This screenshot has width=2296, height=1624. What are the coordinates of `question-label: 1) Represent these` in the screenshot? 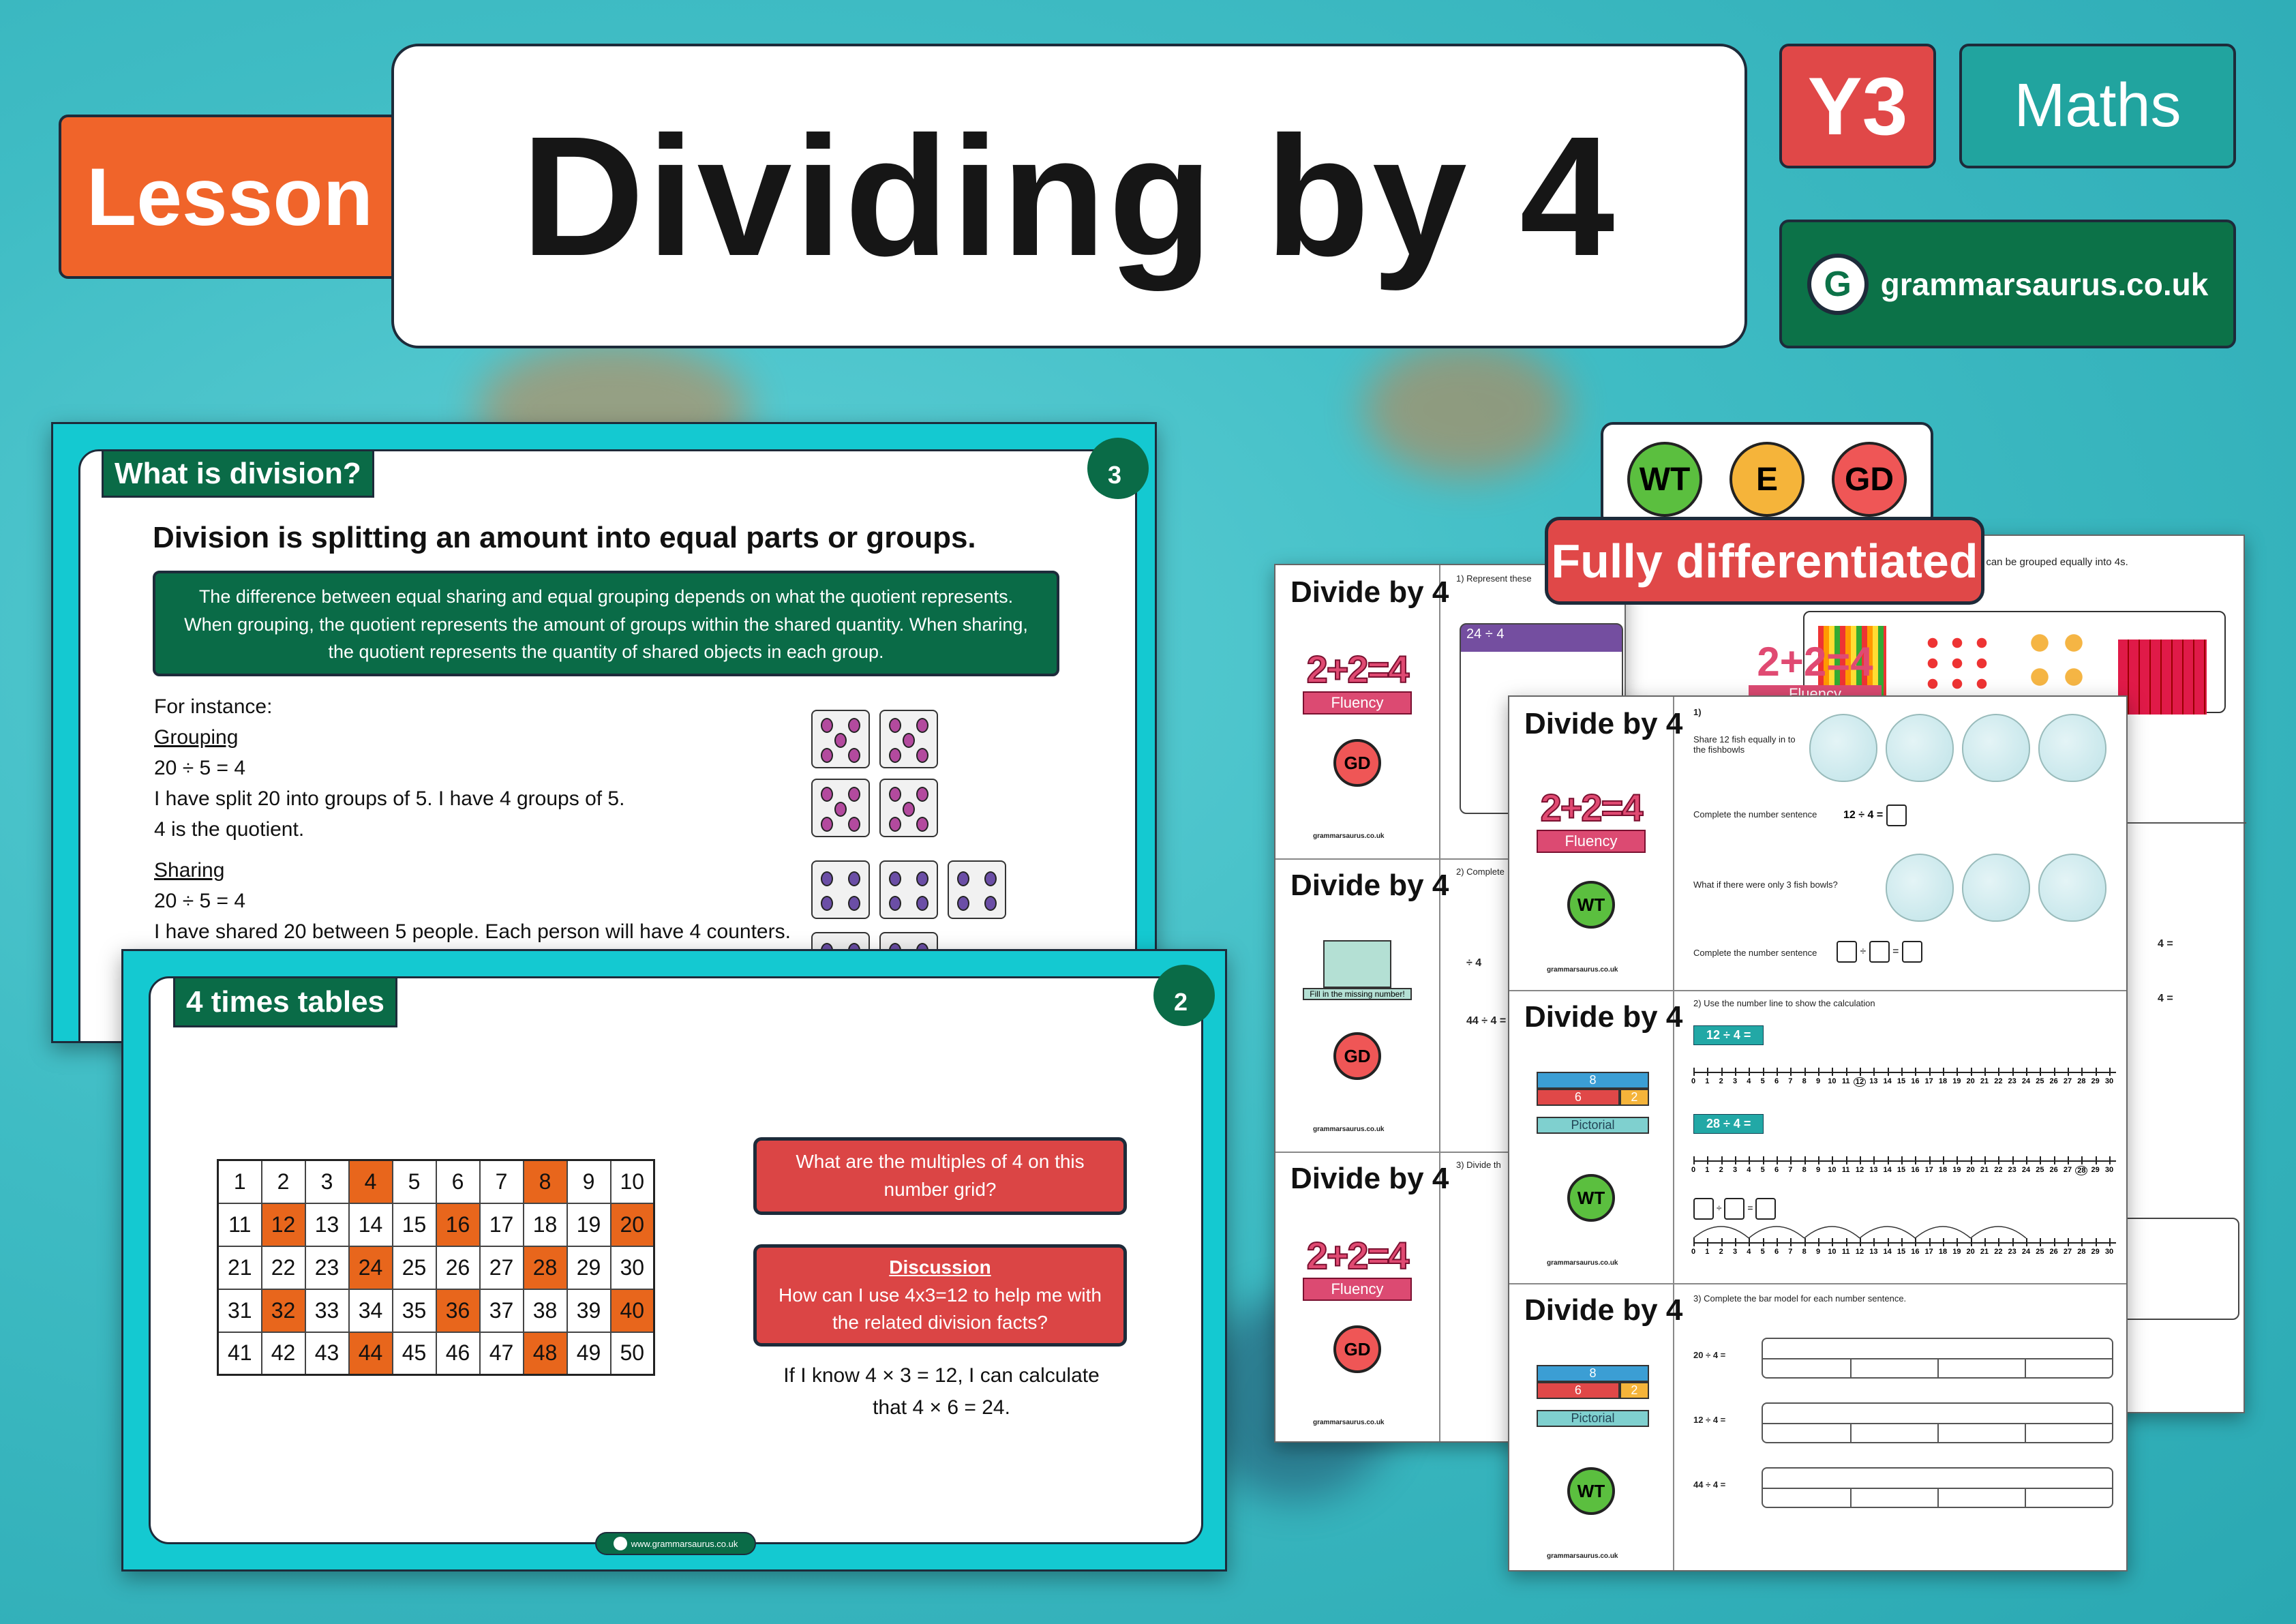 It's located at (1494, 578).